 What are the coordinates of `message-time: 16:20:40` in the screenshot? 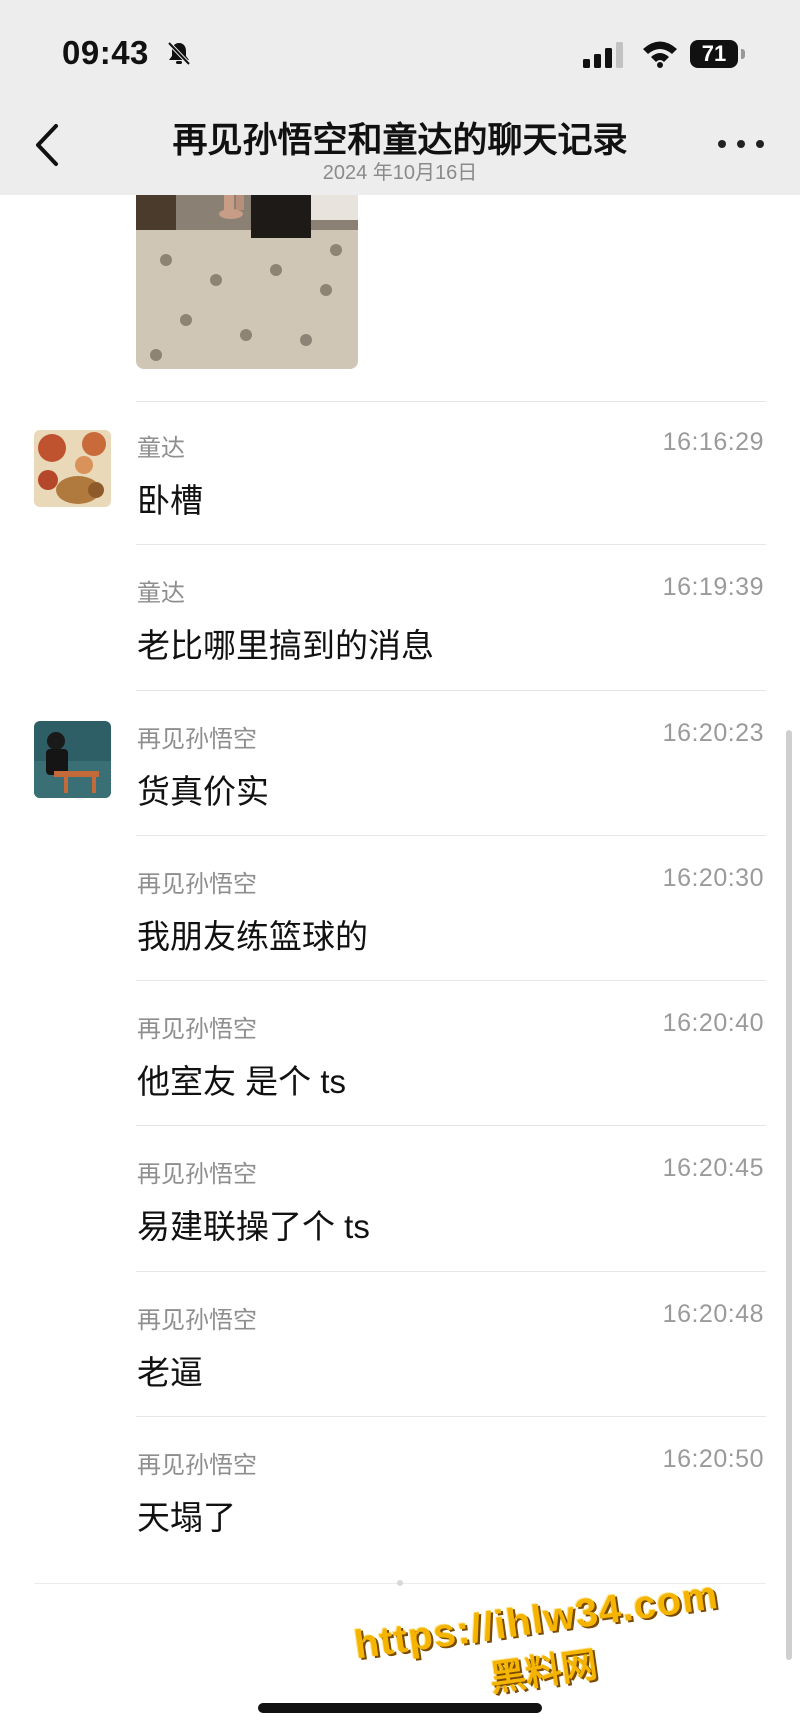 It's located at (713, 1023).